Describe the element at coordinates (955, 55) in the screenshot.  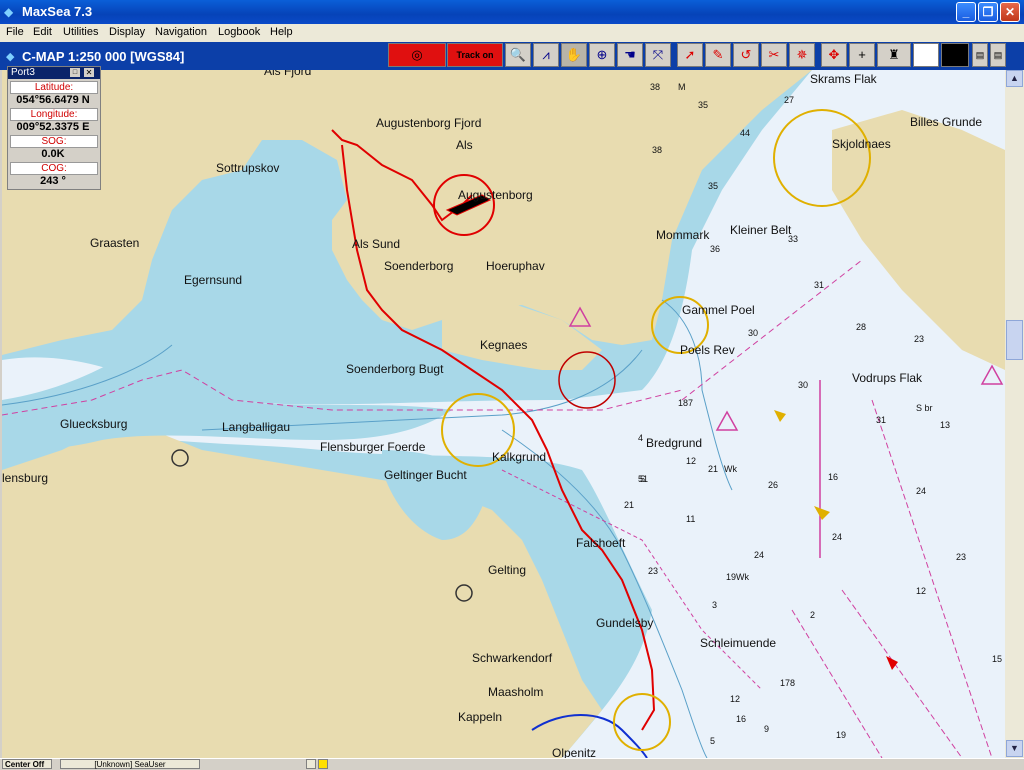
I see `color-black-swatch` at that location.